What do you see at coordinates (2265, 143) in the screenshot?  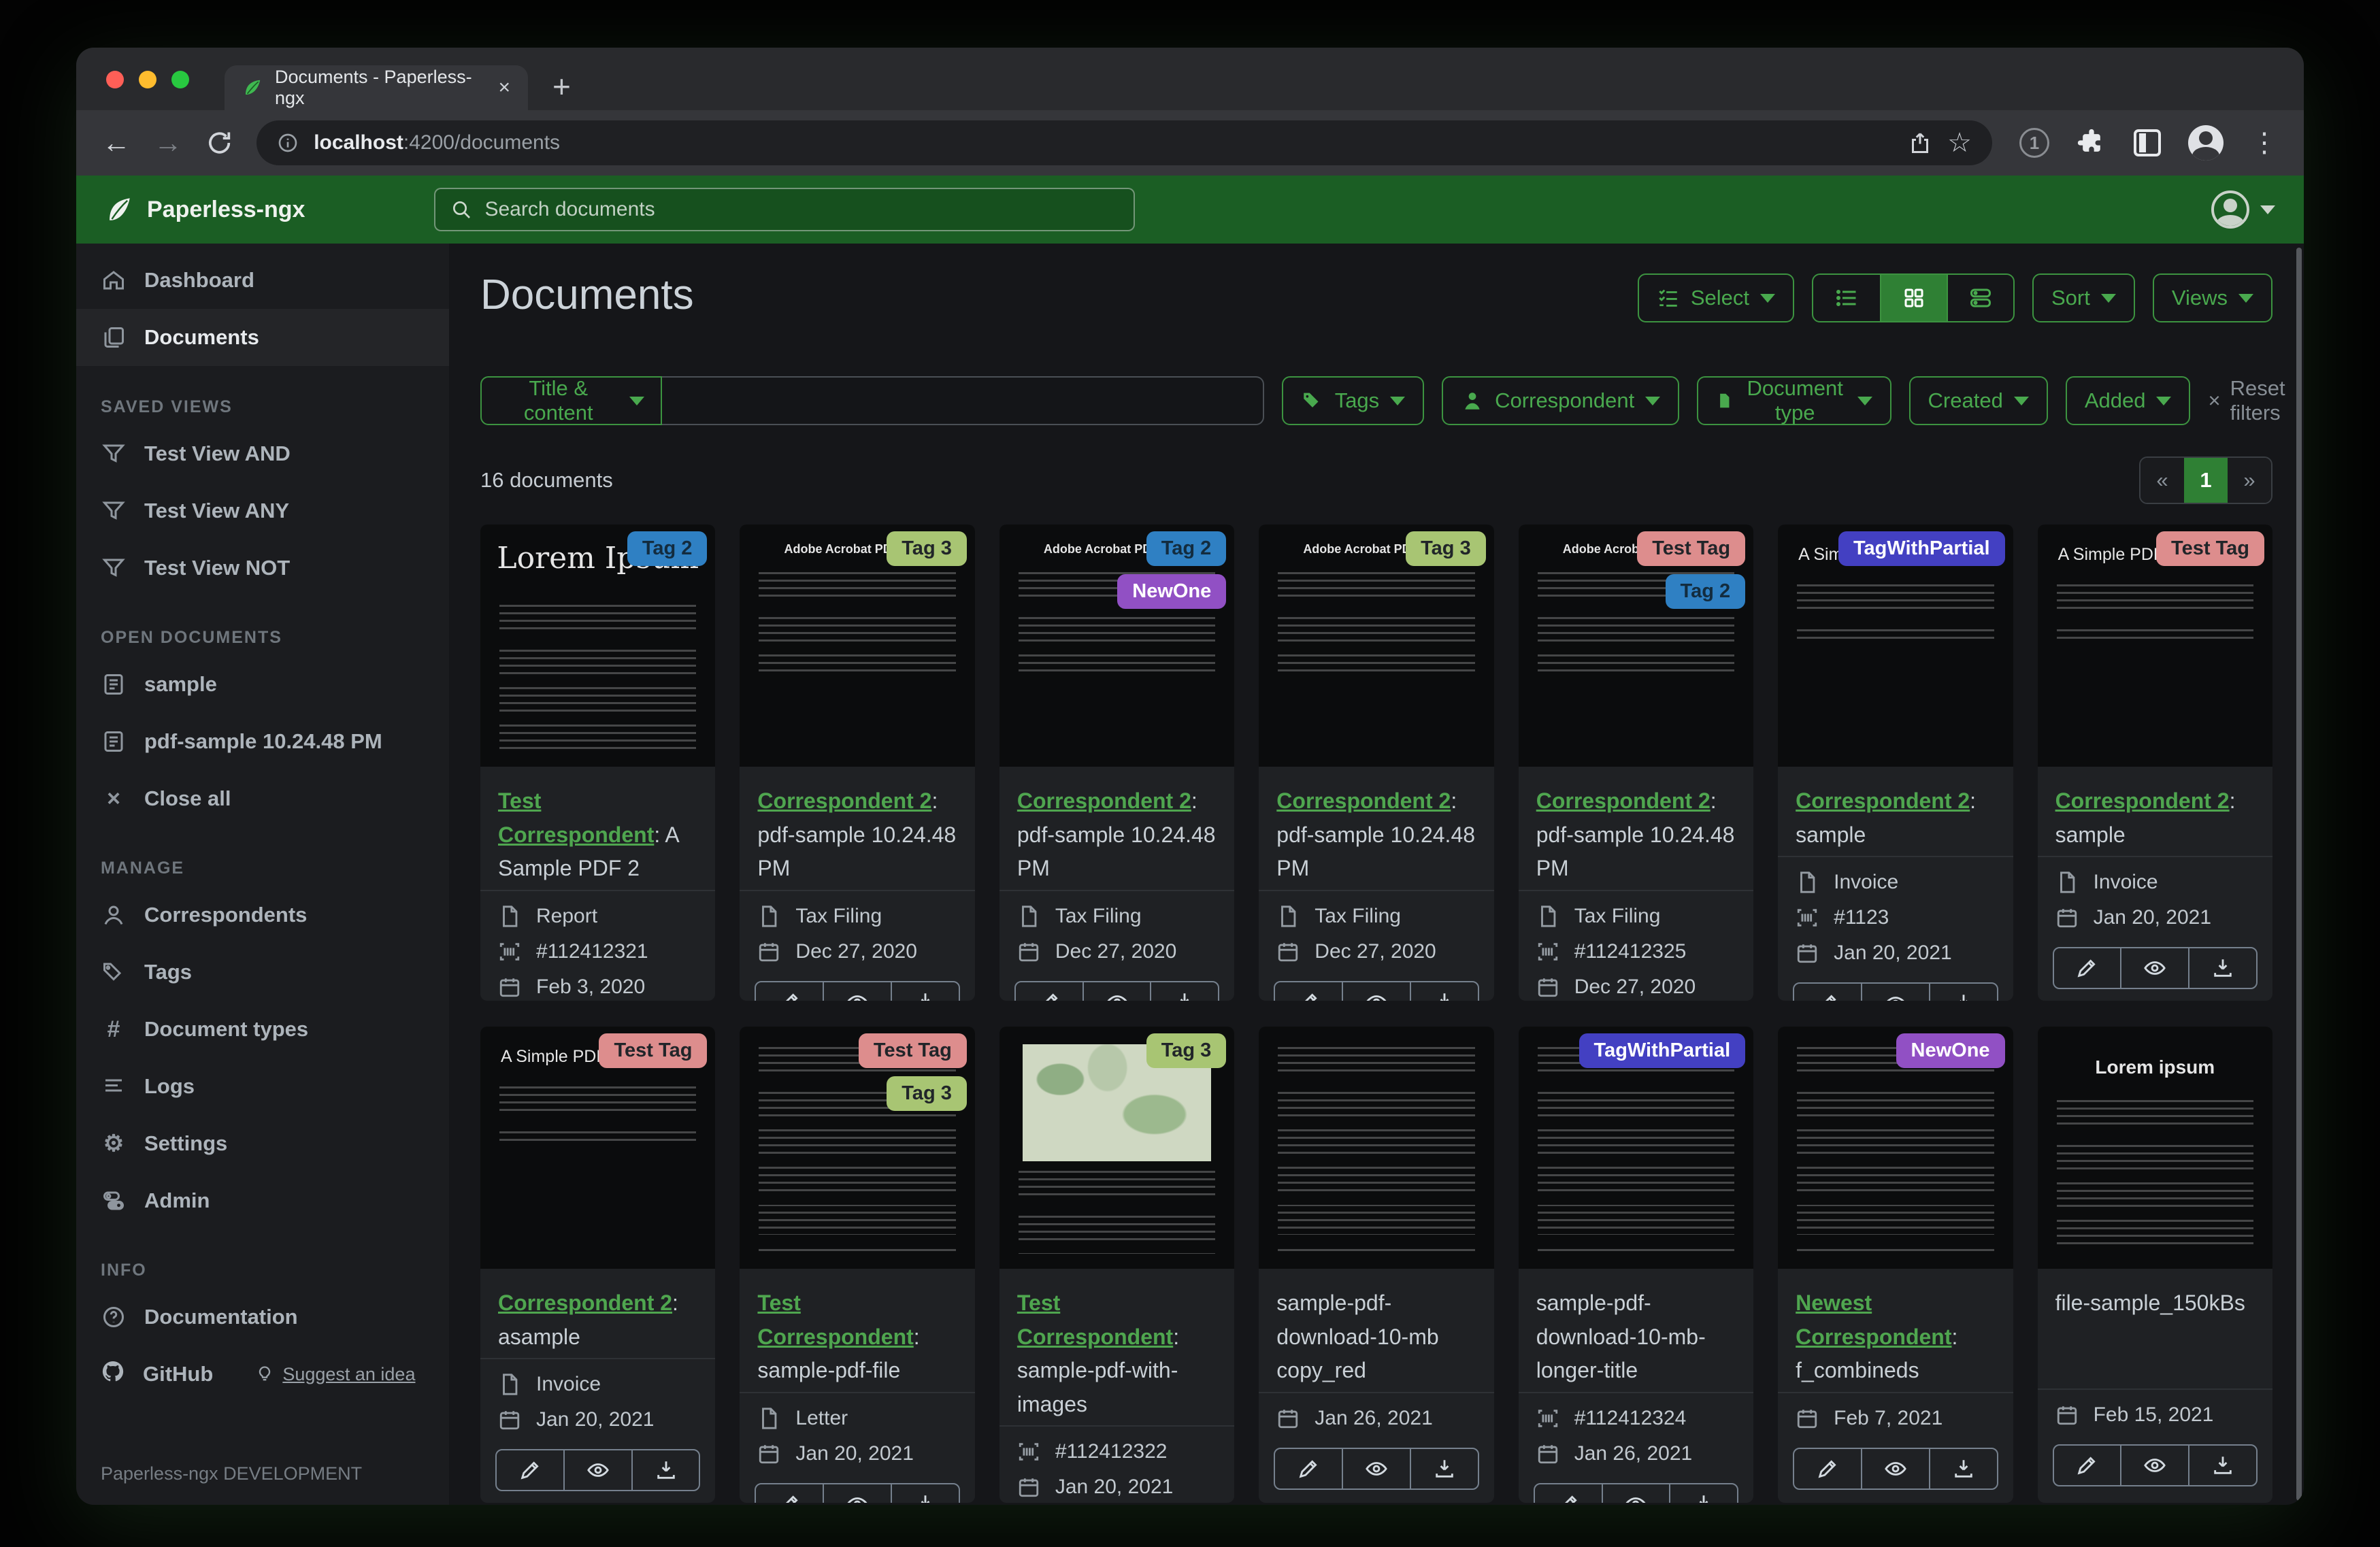 I see `browser-menu-icon: ⋮` at bounding box center [2265, 143].